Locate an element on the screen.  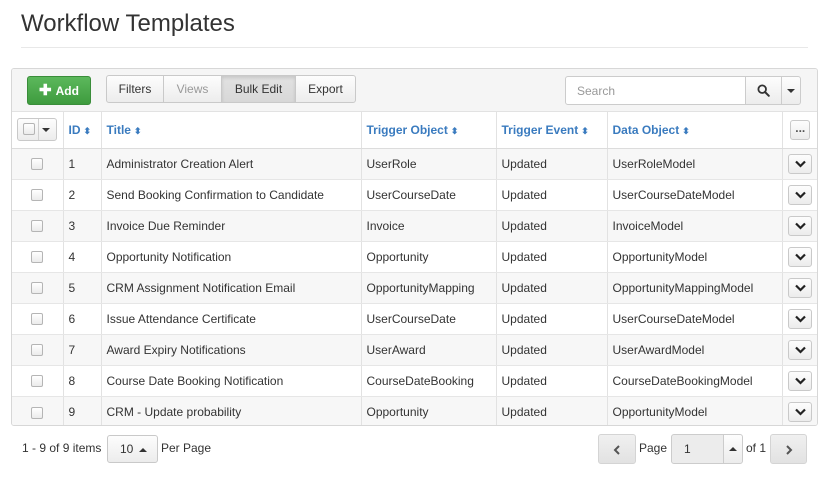
cell-data-object: OpportunityModel is located at coordinates (695, 410).